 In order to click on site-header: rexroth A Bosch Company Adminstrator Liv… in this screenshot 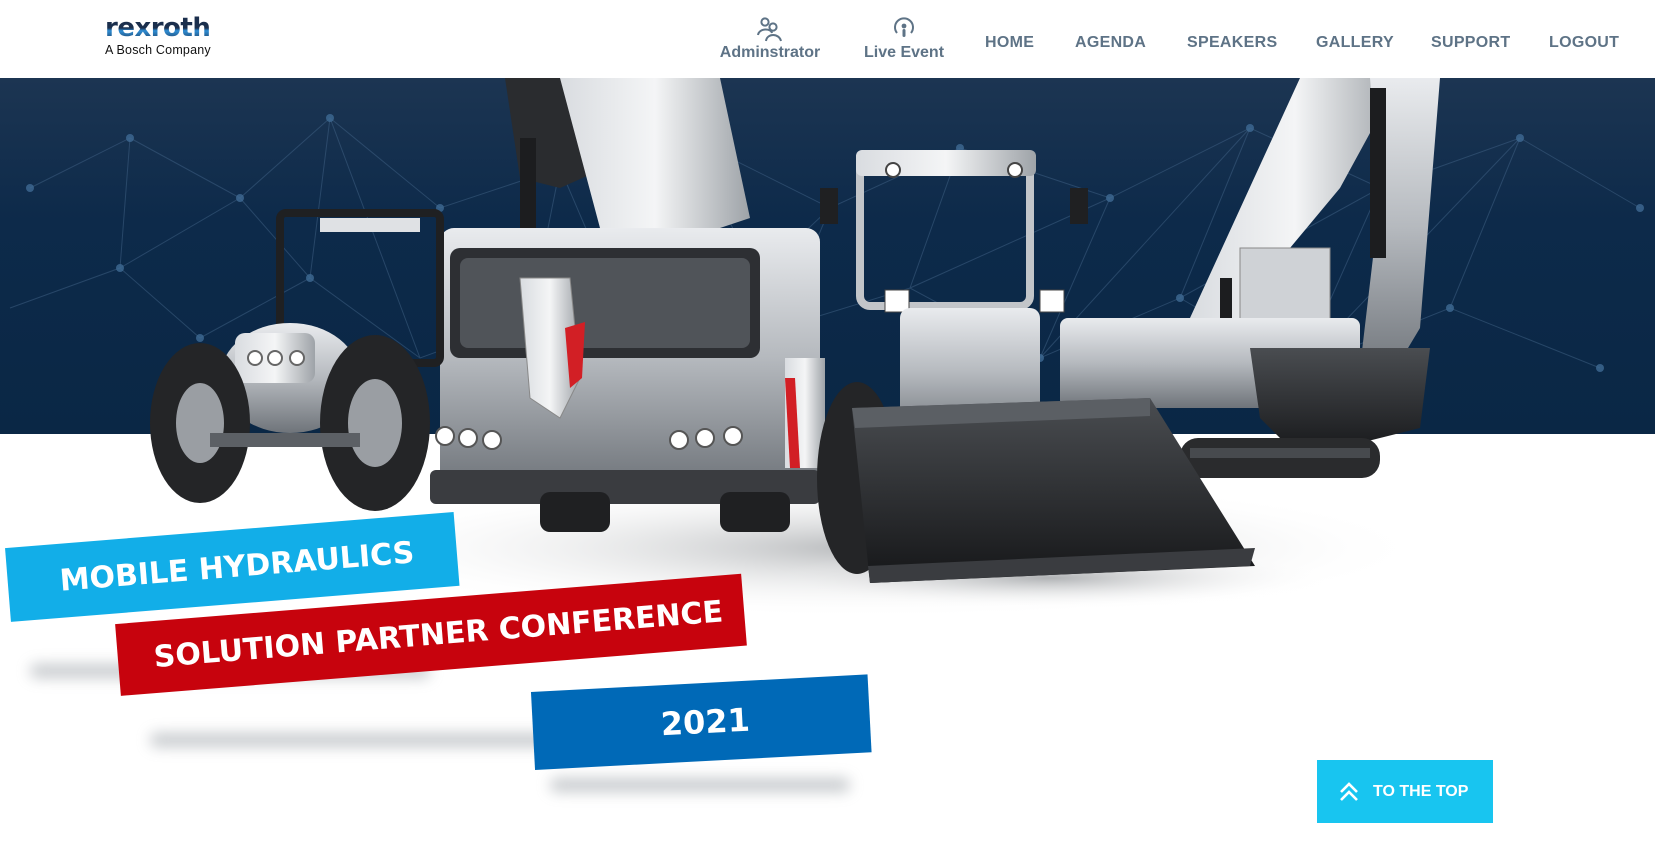, I will do `click(827, 39)`.